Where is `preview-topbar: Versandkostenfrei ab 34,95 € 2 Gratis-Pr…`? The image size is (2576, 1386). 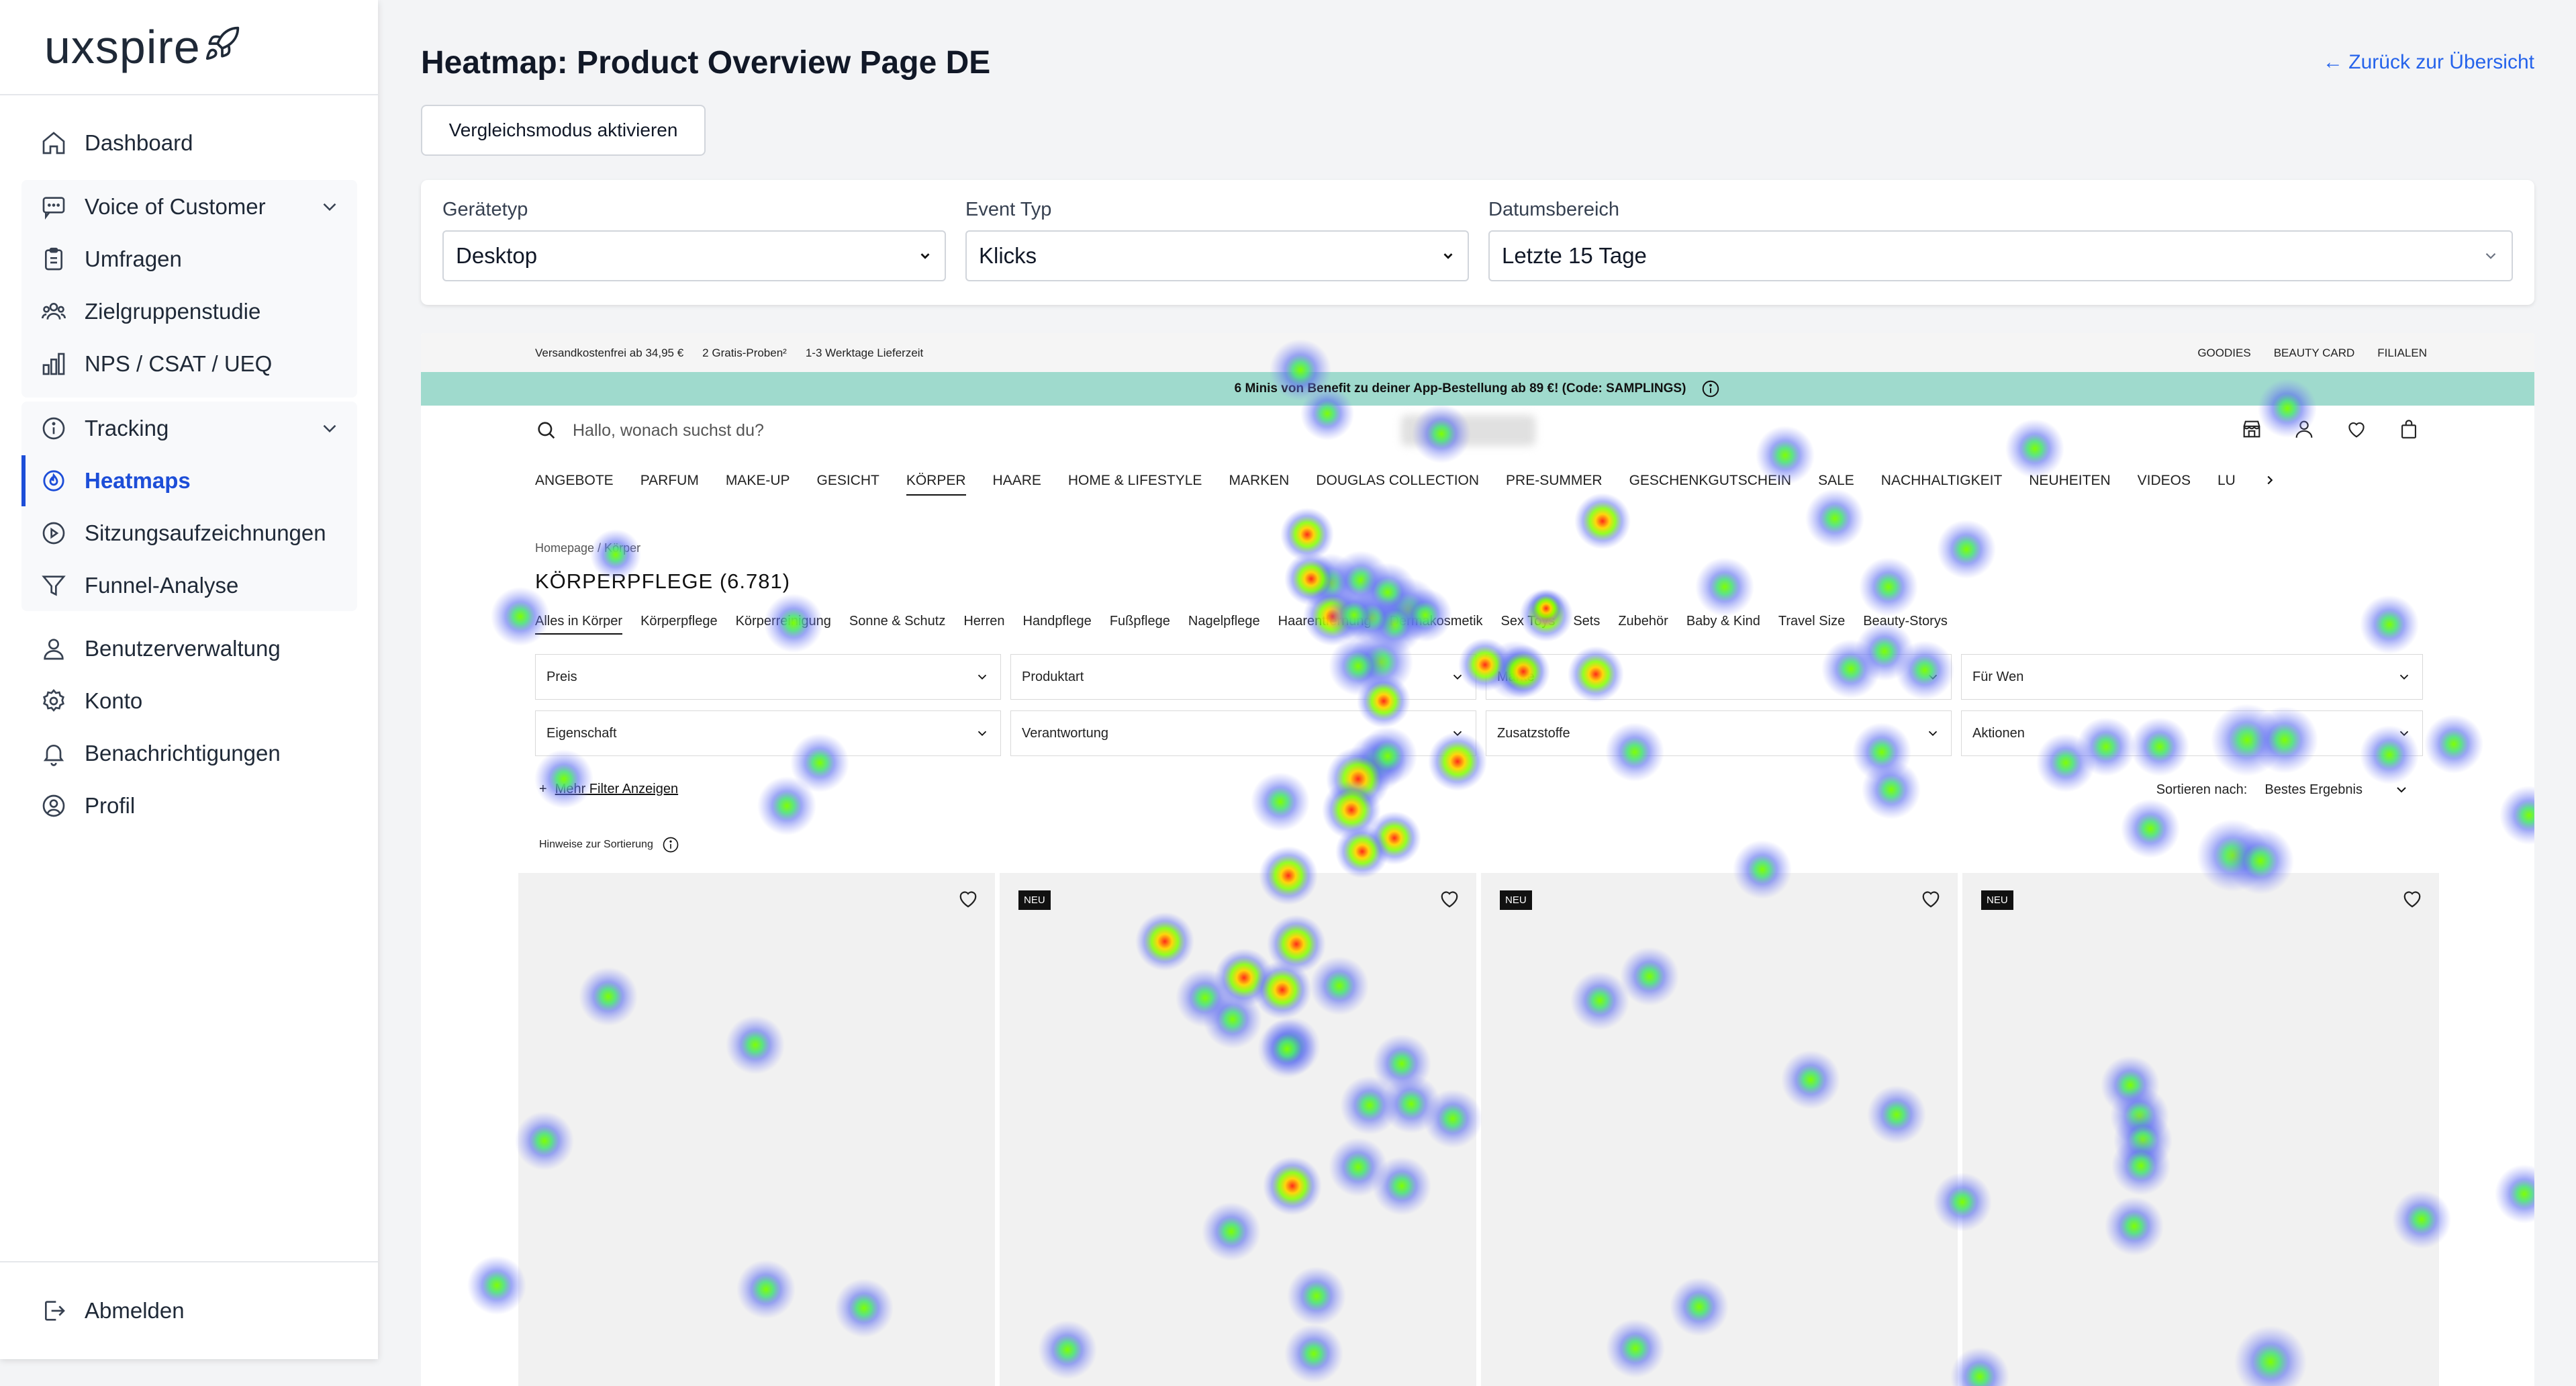 preview-topbar: Versandkostenfrei ab 34,95 € 2 Gratis-Pr… is located at coordinates (1477, 352).